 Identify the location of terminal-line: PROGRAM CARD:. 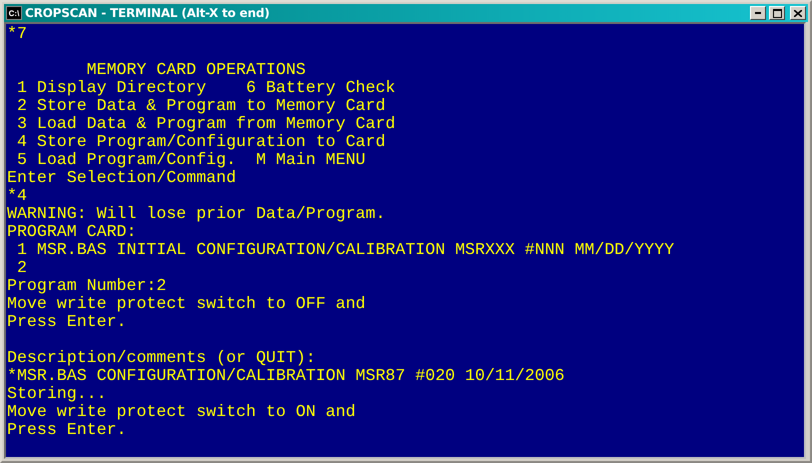
(72, 232).